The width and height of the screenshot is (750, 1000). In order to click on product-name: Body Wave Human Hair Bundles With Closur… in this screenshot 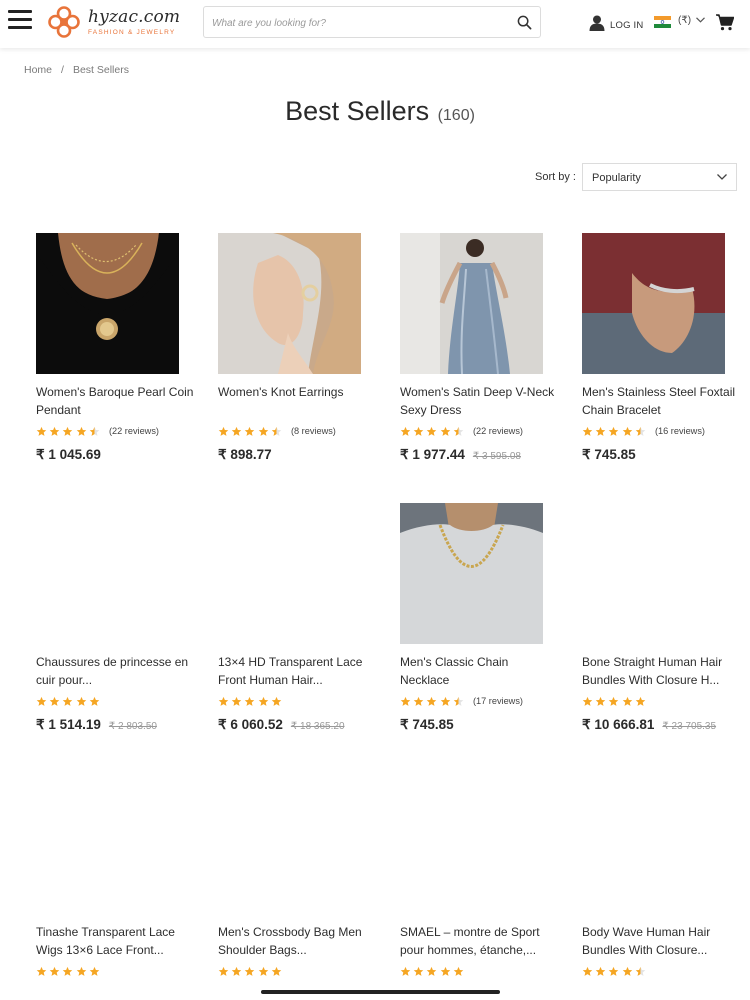, I will do `click(662, 941)`.